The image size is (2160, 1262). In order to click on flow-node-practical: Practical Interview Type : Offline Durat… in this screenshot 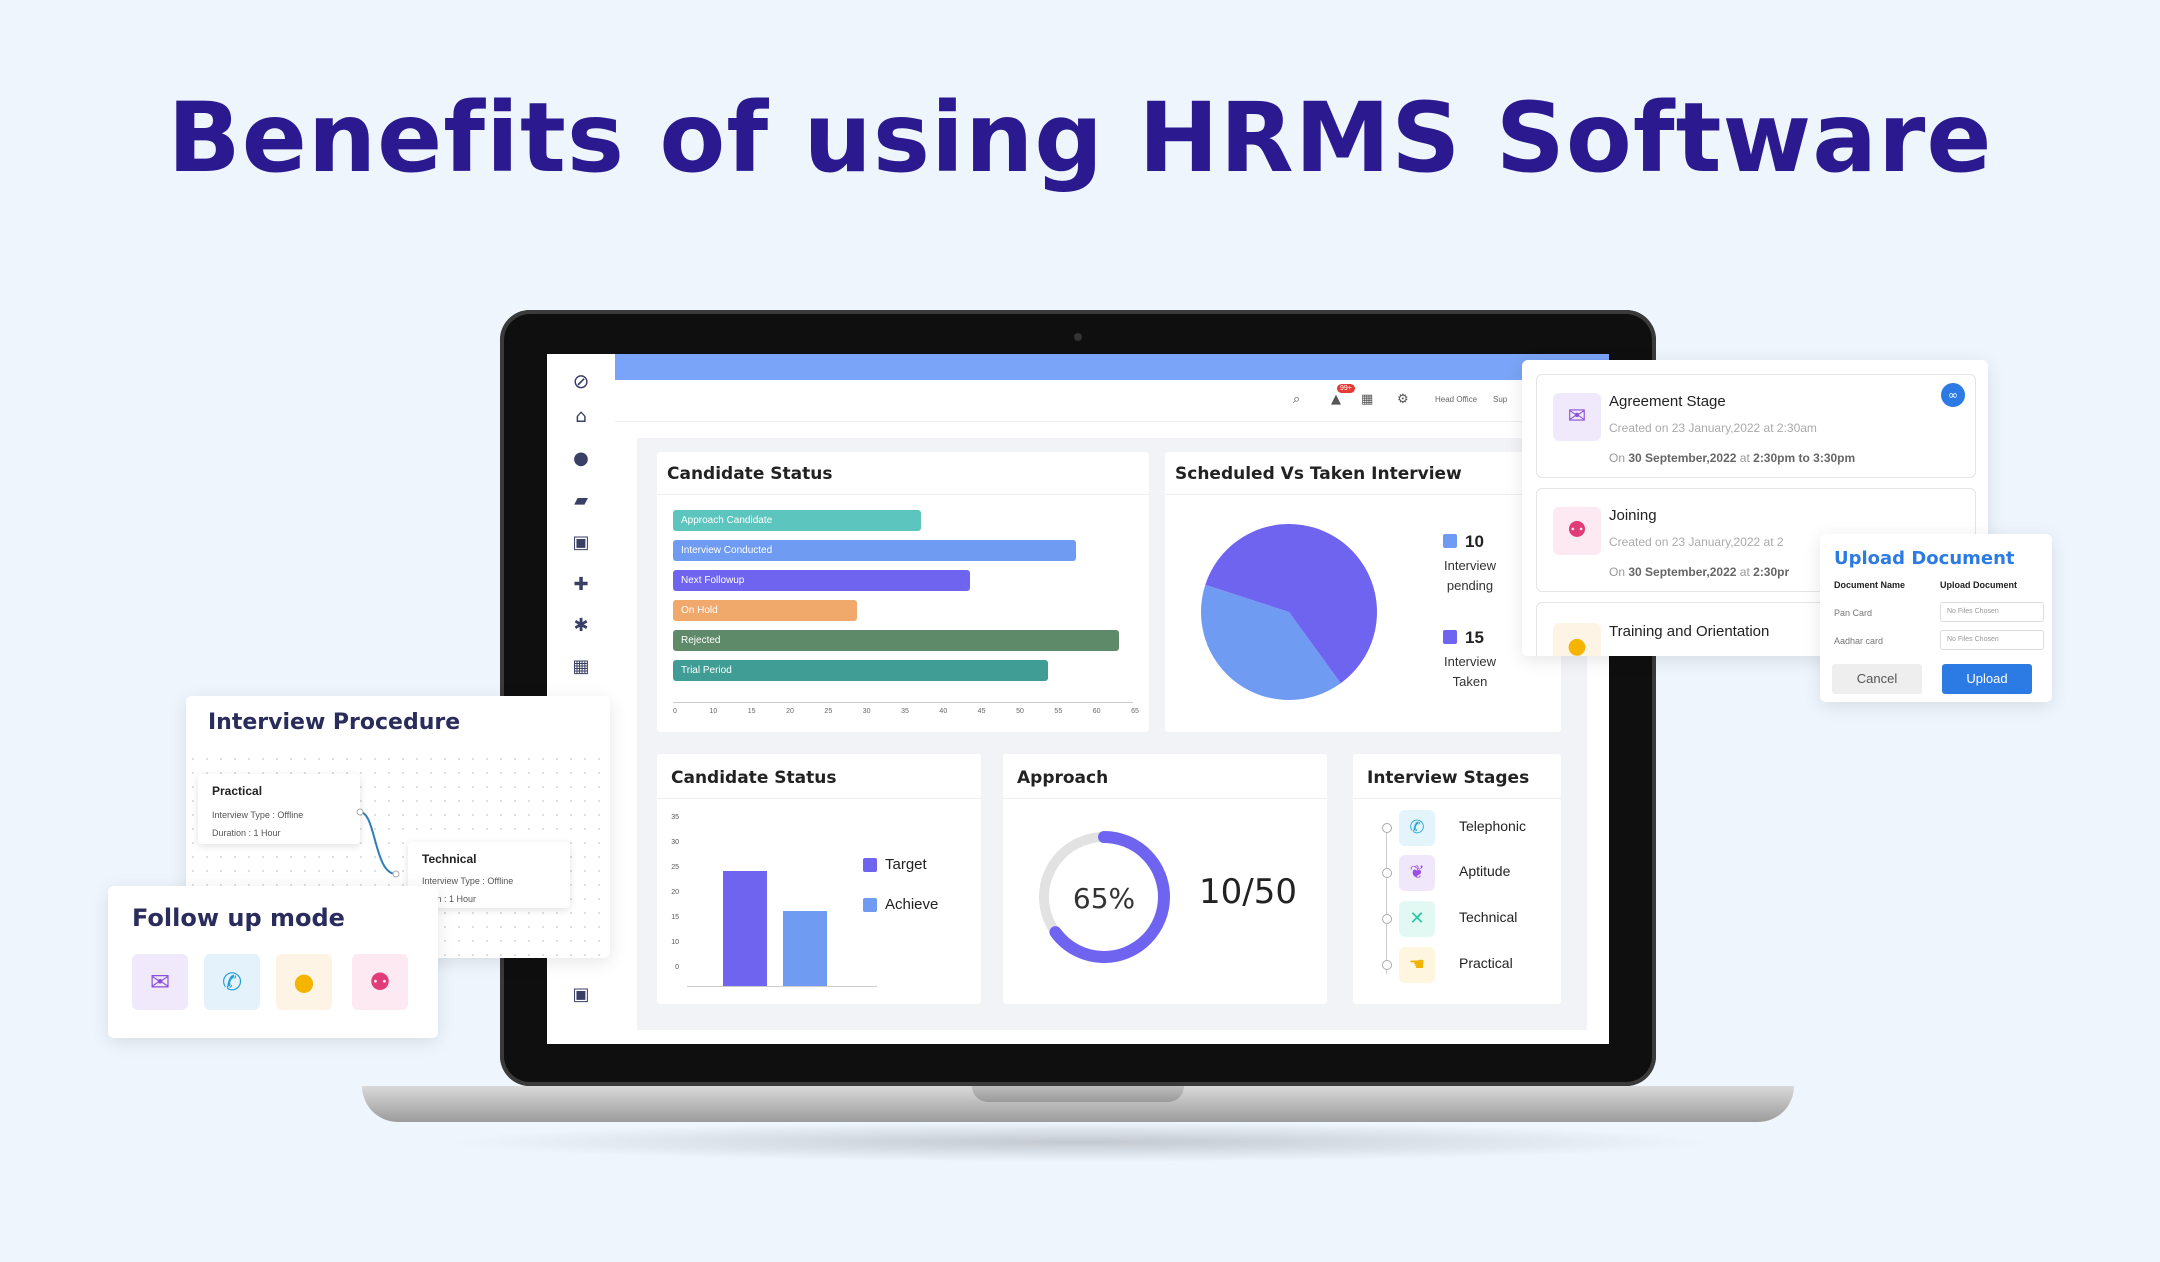, I will do `click(279, 809)`.